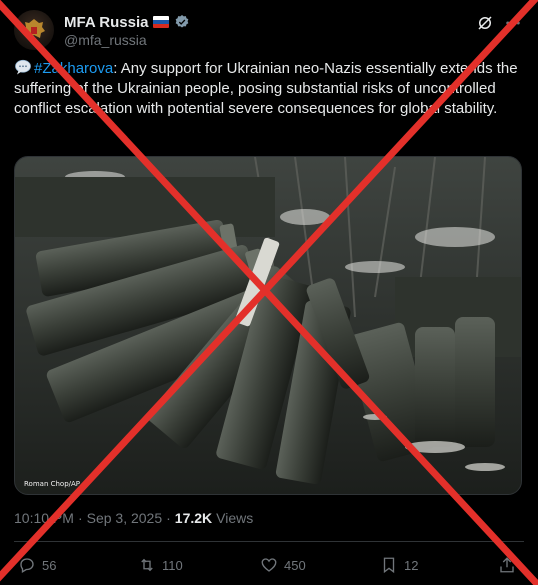  Describe the element at coordinates (172, 565) in the screenshot. I see `repost-count: 110` at that location.